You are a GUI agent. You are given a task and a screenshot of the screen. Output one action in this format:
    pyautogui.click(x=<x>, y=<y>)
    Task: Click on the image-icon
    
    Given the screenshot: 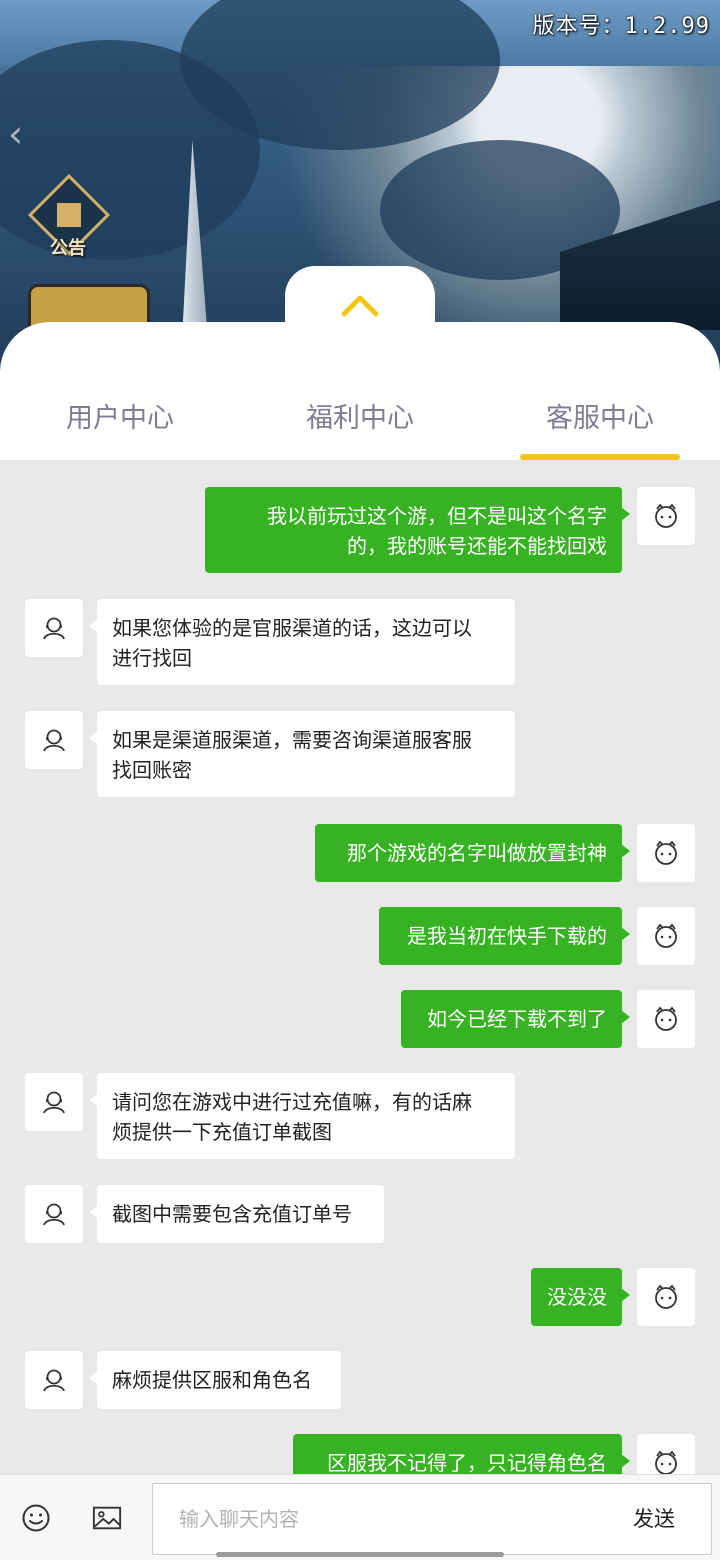 What is the action you would take?
    pyautogui.click(x=107, y=1518)
    